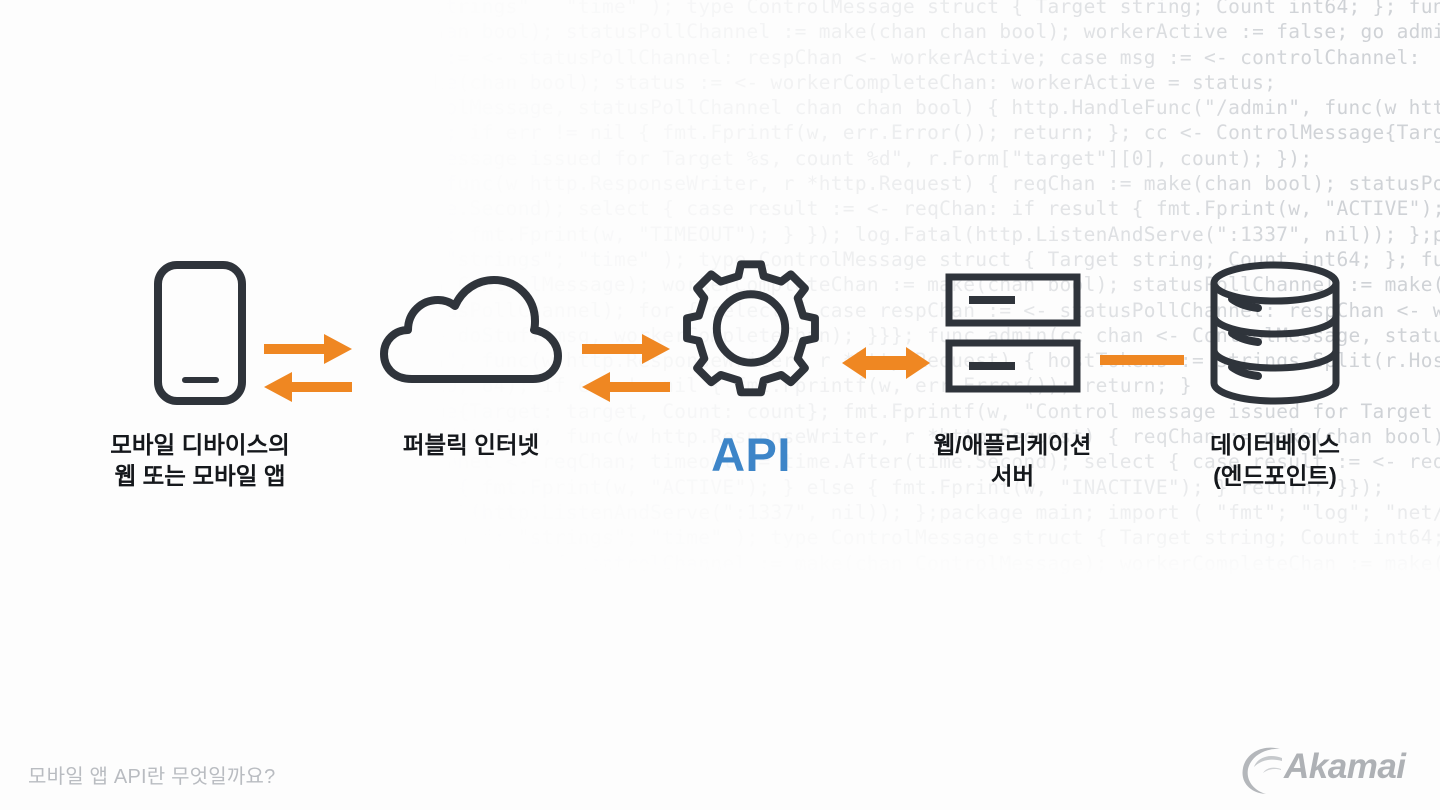  Describe the element at coordinates (886, 365) in the screenshot. I see `connector-api-to-server` at that location.